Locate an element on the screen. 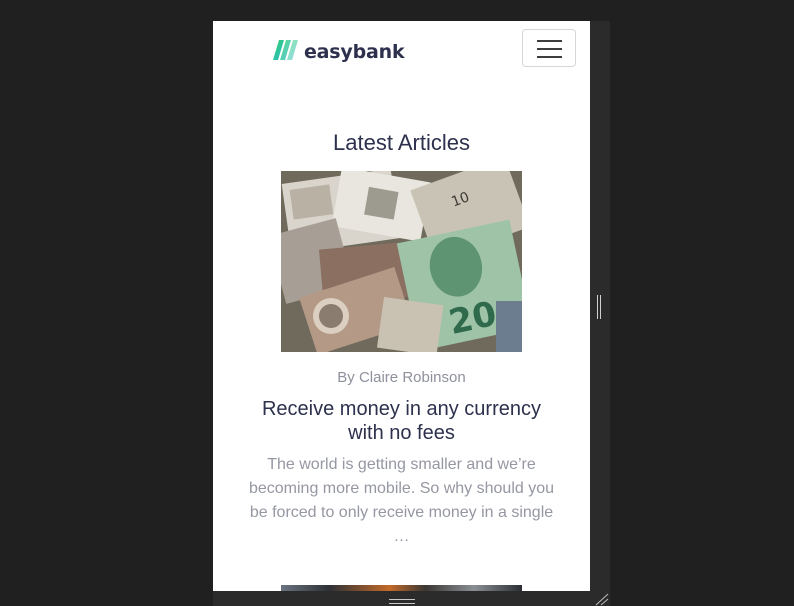 The height and width of the screenshot is (606, 794). hamburger-menu-button is located at coordinates (549, 48).